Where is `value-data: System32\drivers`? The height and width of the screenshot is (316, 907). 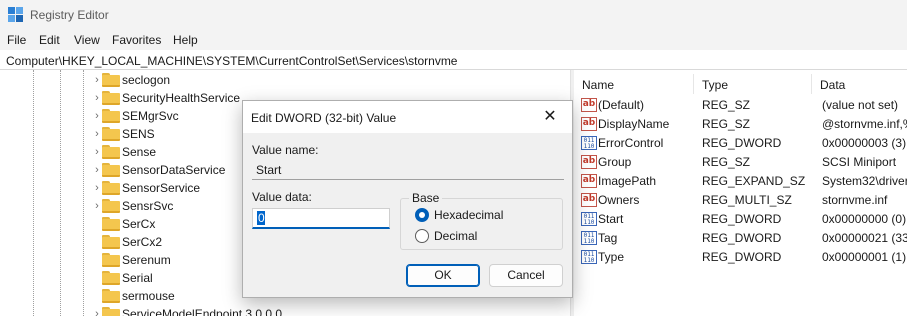
value-data: System32\drivers is located at coordinates (864, 181).